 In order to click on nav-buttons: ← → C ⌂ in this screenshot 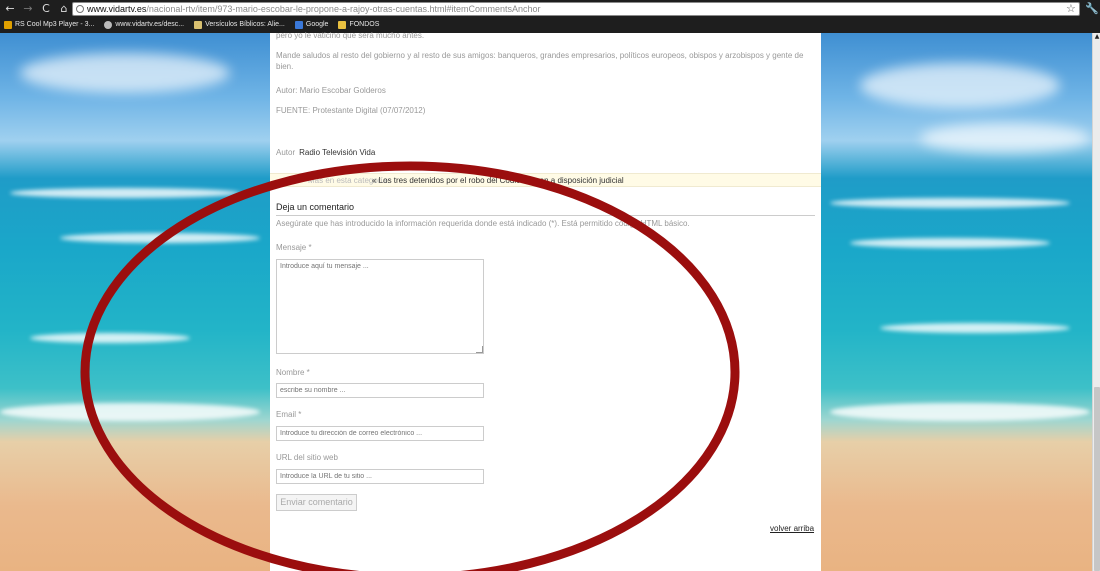, I will do `click(37, 9)`.